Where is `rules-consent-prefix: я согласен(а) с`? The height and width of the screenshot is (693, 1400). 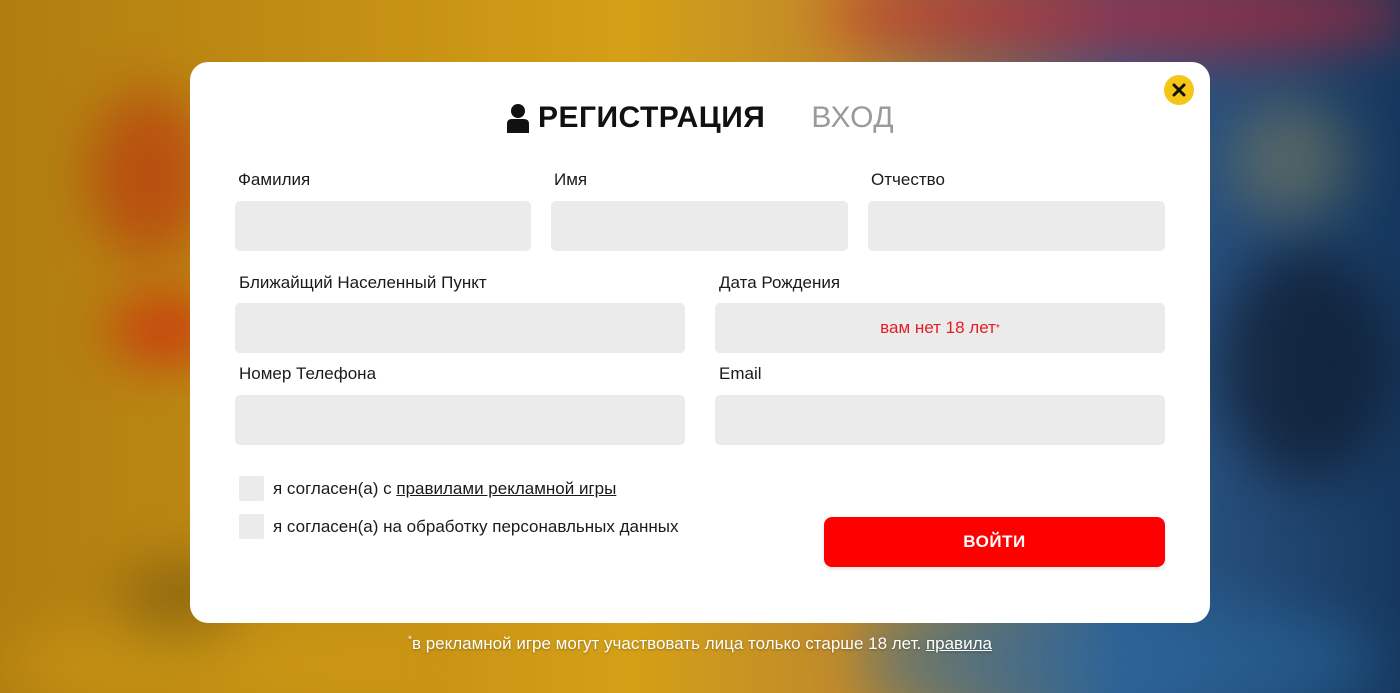 rules-consent-prefix: я согласен(а) с is located at coordinates (332, 488).